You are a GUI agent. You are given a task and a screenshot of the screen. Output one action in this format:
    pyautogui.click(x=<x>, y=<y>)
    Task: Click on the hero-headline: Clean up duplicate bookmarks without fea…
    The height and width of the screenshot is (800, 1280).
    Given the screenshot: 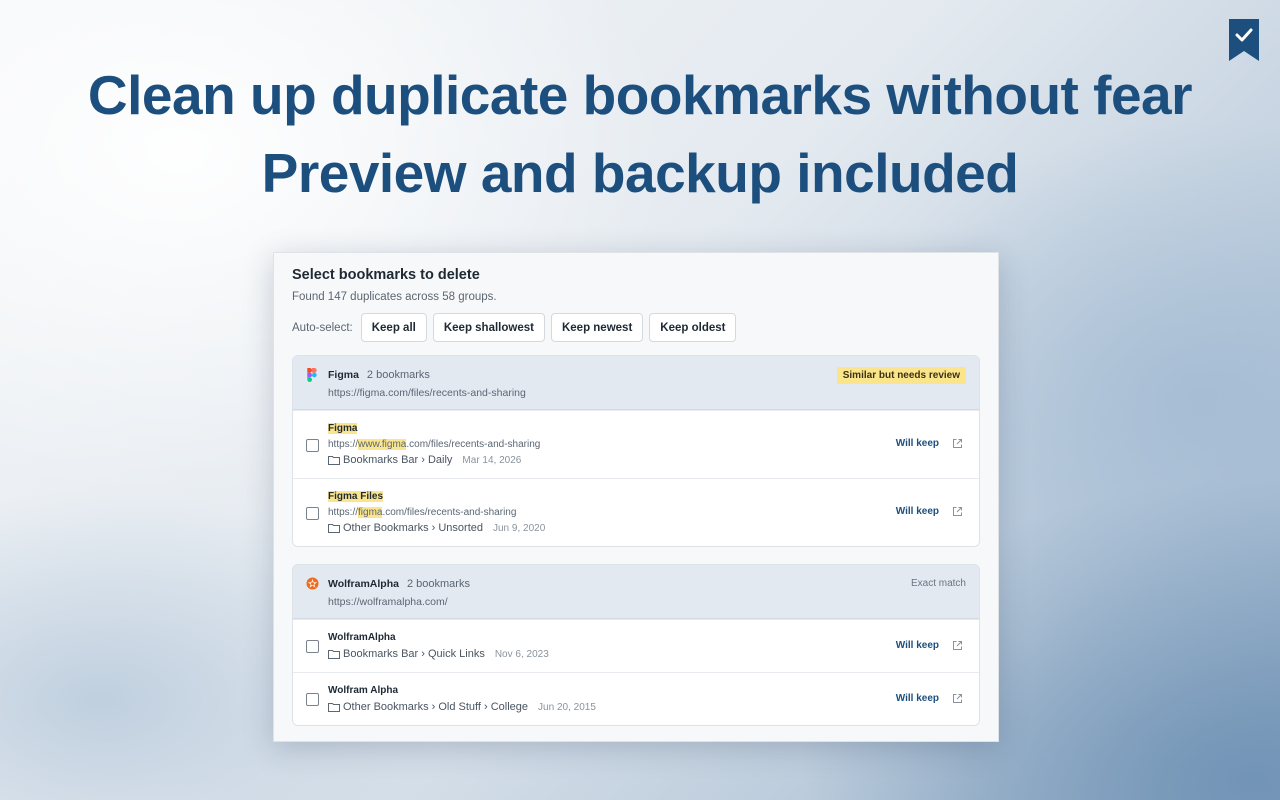 What is the action you would take?
    pyautogui.click(x=640, y=95)
    